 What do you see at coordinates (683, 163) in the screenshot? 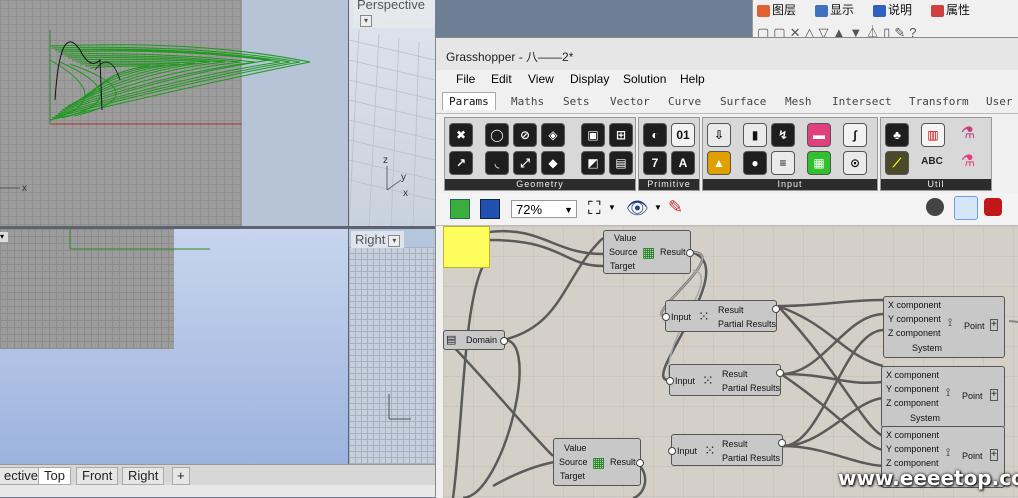
I see `text-icon: A` at bounding box center [683, 163].